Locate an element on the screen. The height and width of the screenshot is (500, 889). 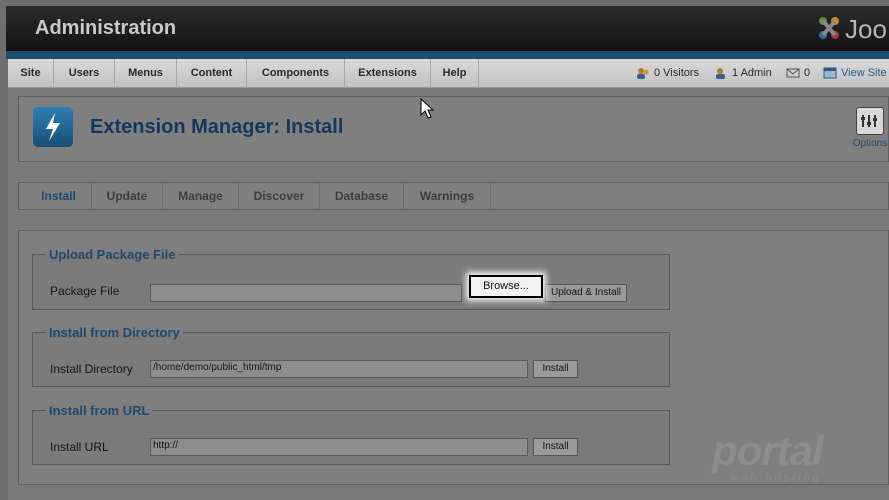
options-button: Options is located at coordinates (870, 130).